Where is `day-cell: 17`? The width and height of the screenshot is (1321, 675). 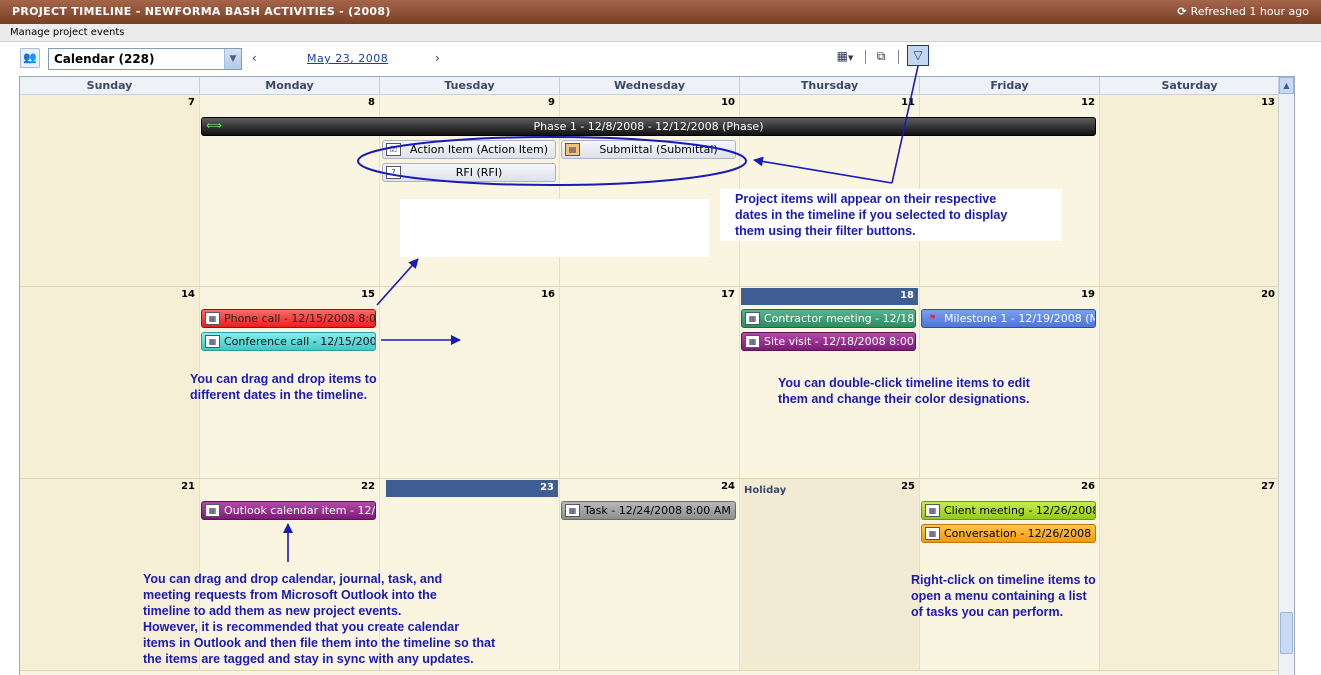 day-cell: 17 is located at coordinates (650, 383).